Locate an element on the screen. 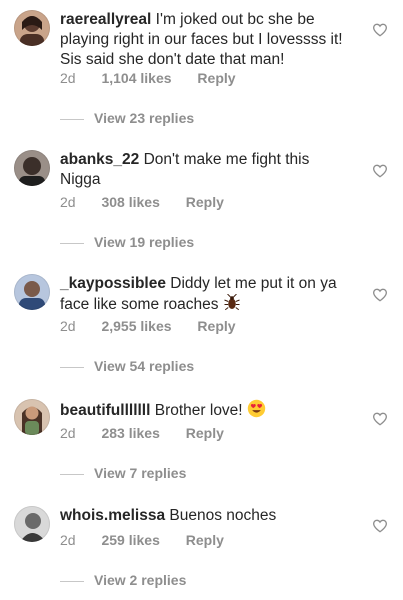  likes-count: 1,104 likes is located at coordinates (136, 78).